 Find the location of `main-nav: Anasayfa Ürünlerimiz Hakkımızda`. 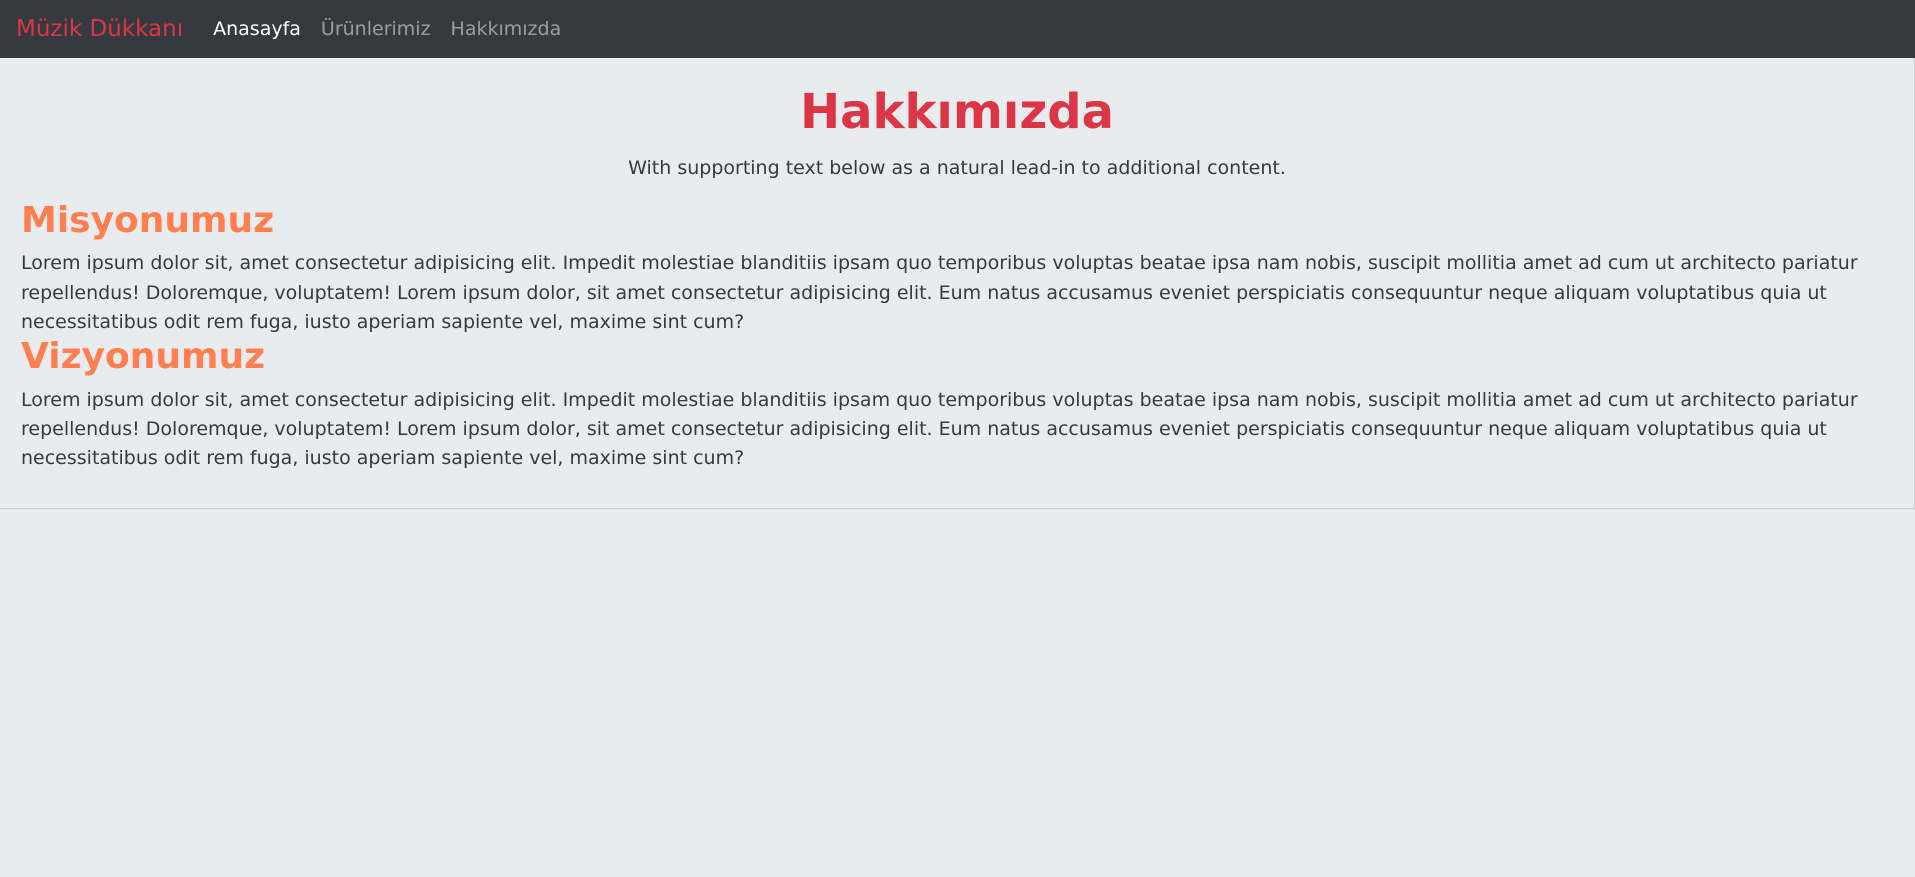

main-nav: Anasayfa Ürünlerimiz Hakkımızda is located at coordinates (387, 29).